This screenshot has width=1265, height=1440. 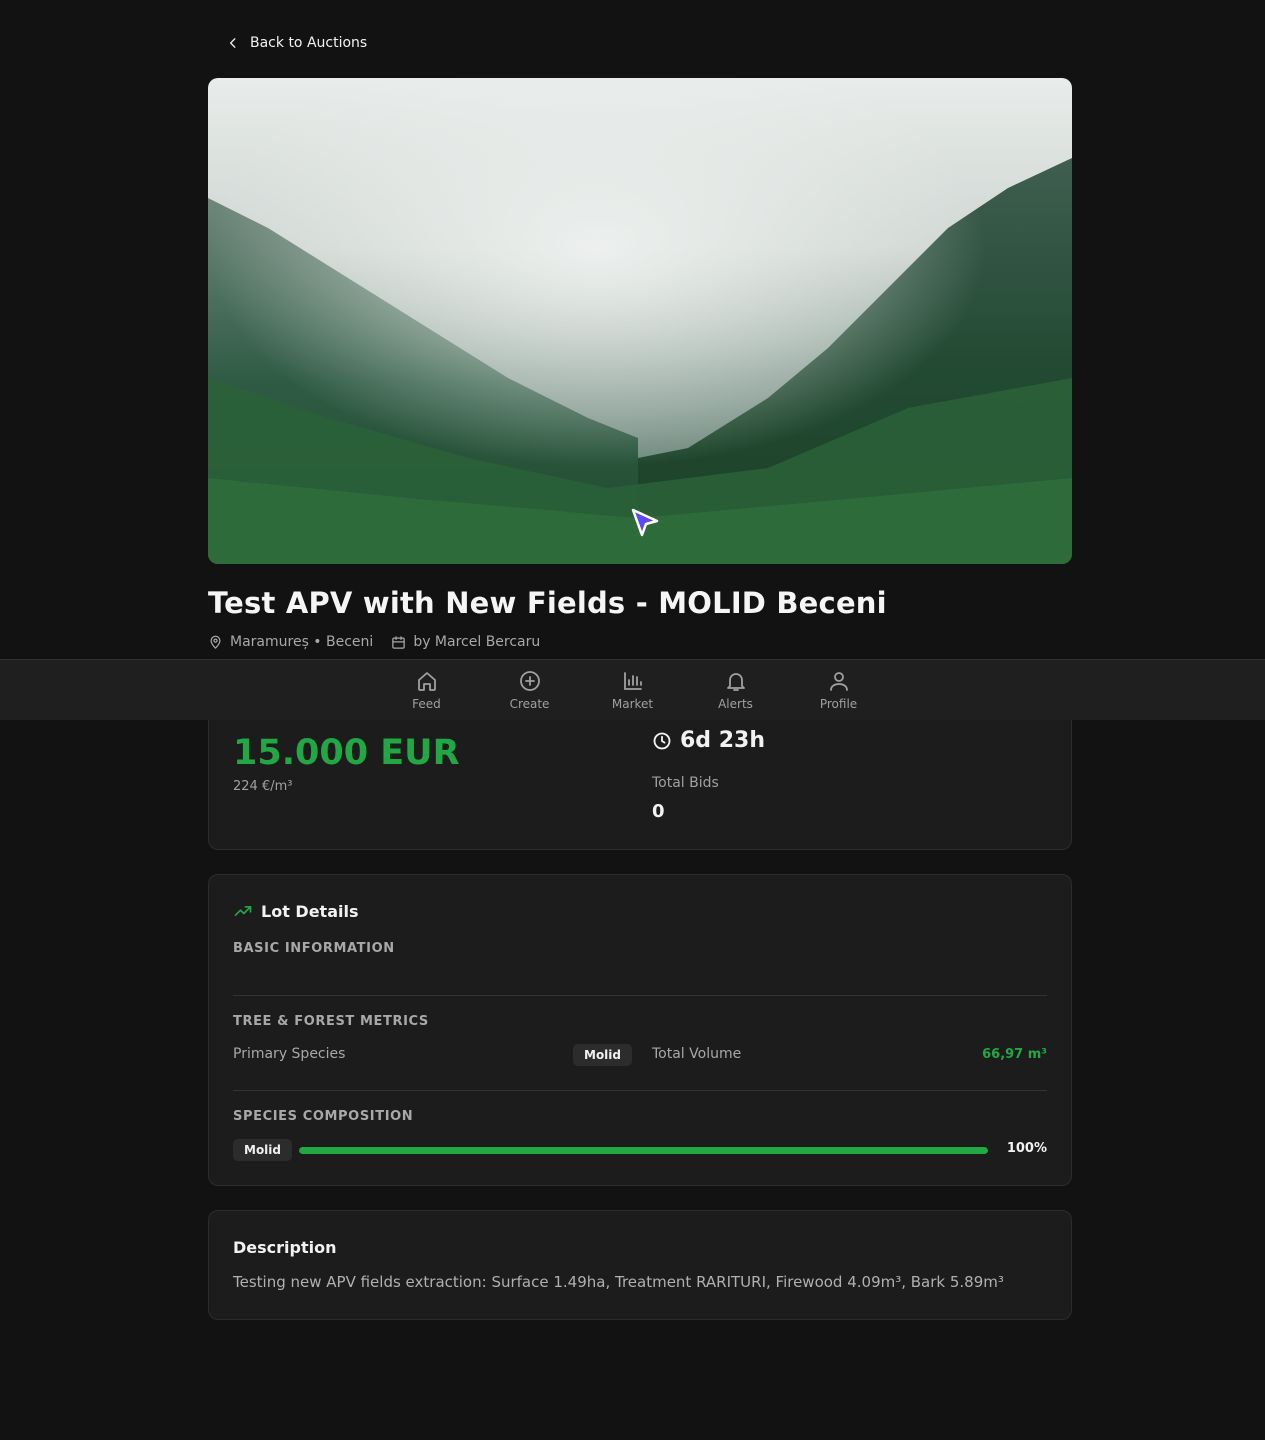 What do you see at coordinates (263, 786) in the screenshot?
I see `unit-price: 224 €/m³` at bounding box center [263, 786].